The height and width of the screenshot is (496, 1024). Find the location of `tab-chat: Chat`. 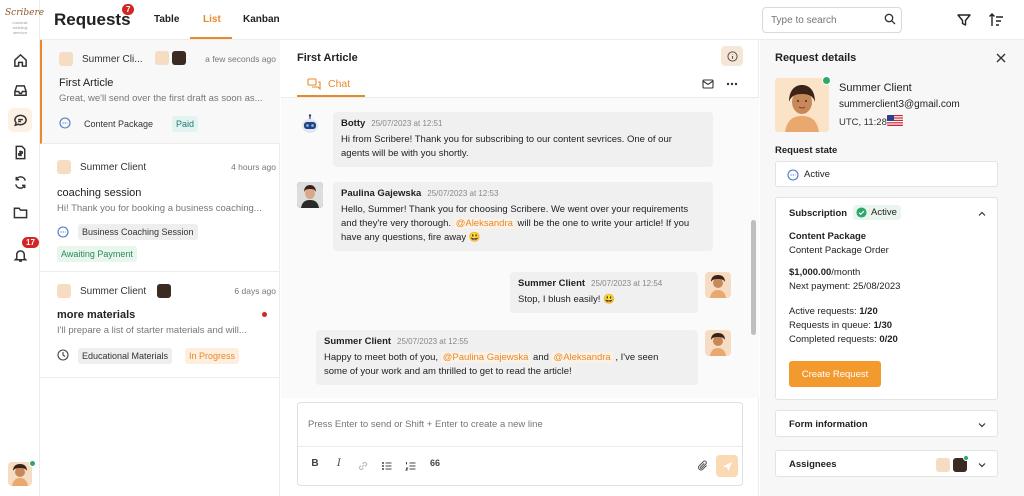

tab-chat: Chat is located at coordinates (339, 84).